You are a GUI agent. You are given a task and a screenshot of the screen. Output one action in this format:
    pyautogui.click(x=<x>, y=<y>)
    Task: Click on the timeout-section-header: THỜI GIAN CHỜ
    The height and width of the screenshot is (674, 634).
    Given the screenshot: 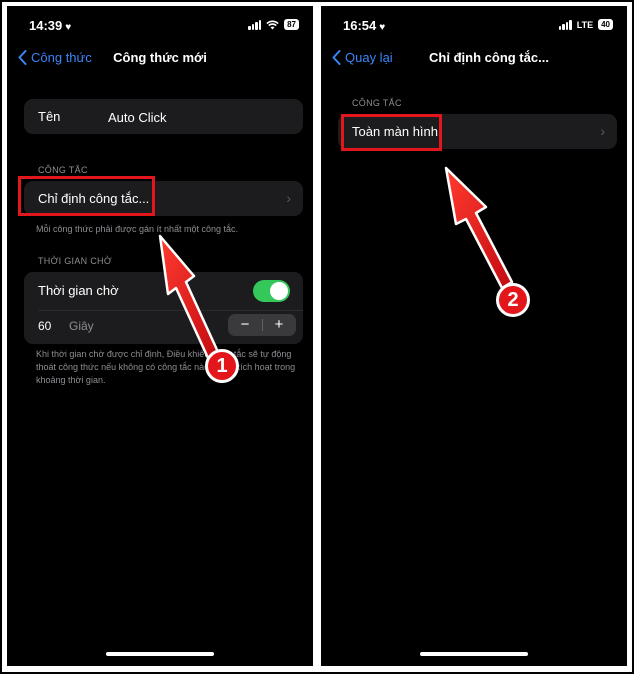 What is the action you would take?
    pyautogui.click(x=75, y=261)
    